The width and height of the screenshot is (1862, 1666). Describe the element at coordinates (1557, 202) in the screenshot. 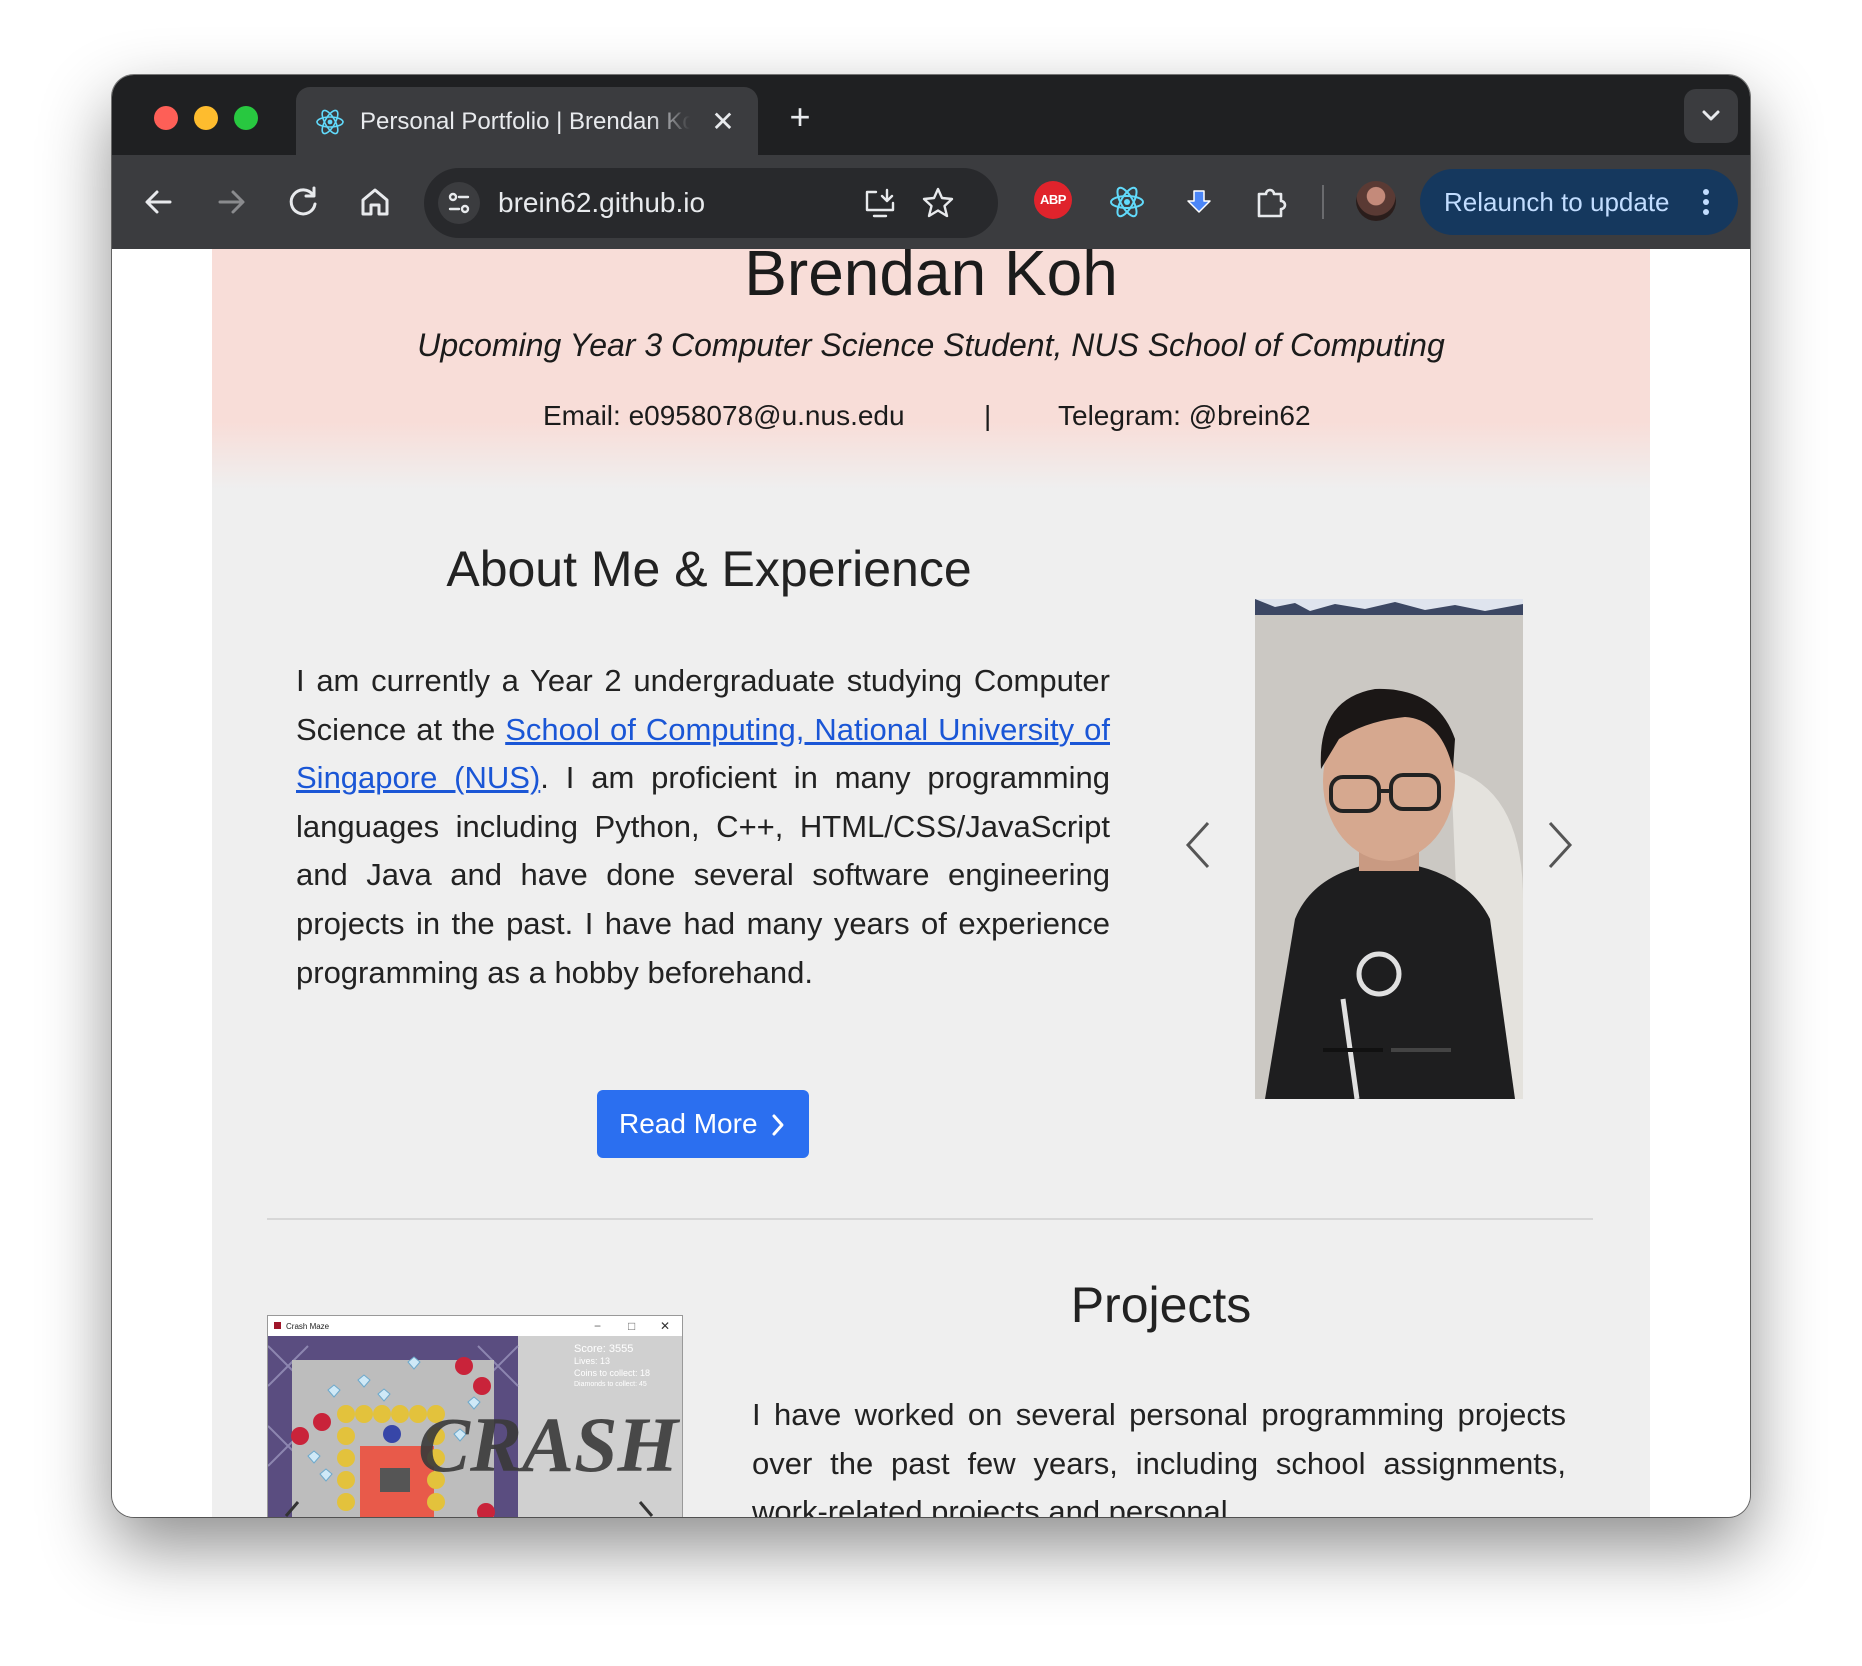

I see `relaunch-label: Relaunch to update` at that location.